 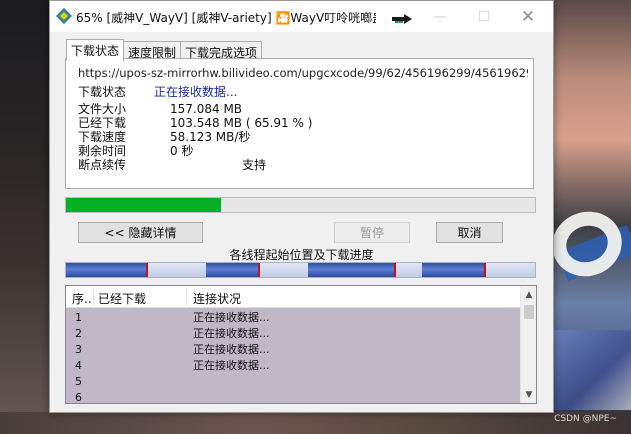 What do you see at coordinates (140, 232) in the screenshot?
I see `hide-details-button: << 隐藏详情` at bounding box center [140, 232].